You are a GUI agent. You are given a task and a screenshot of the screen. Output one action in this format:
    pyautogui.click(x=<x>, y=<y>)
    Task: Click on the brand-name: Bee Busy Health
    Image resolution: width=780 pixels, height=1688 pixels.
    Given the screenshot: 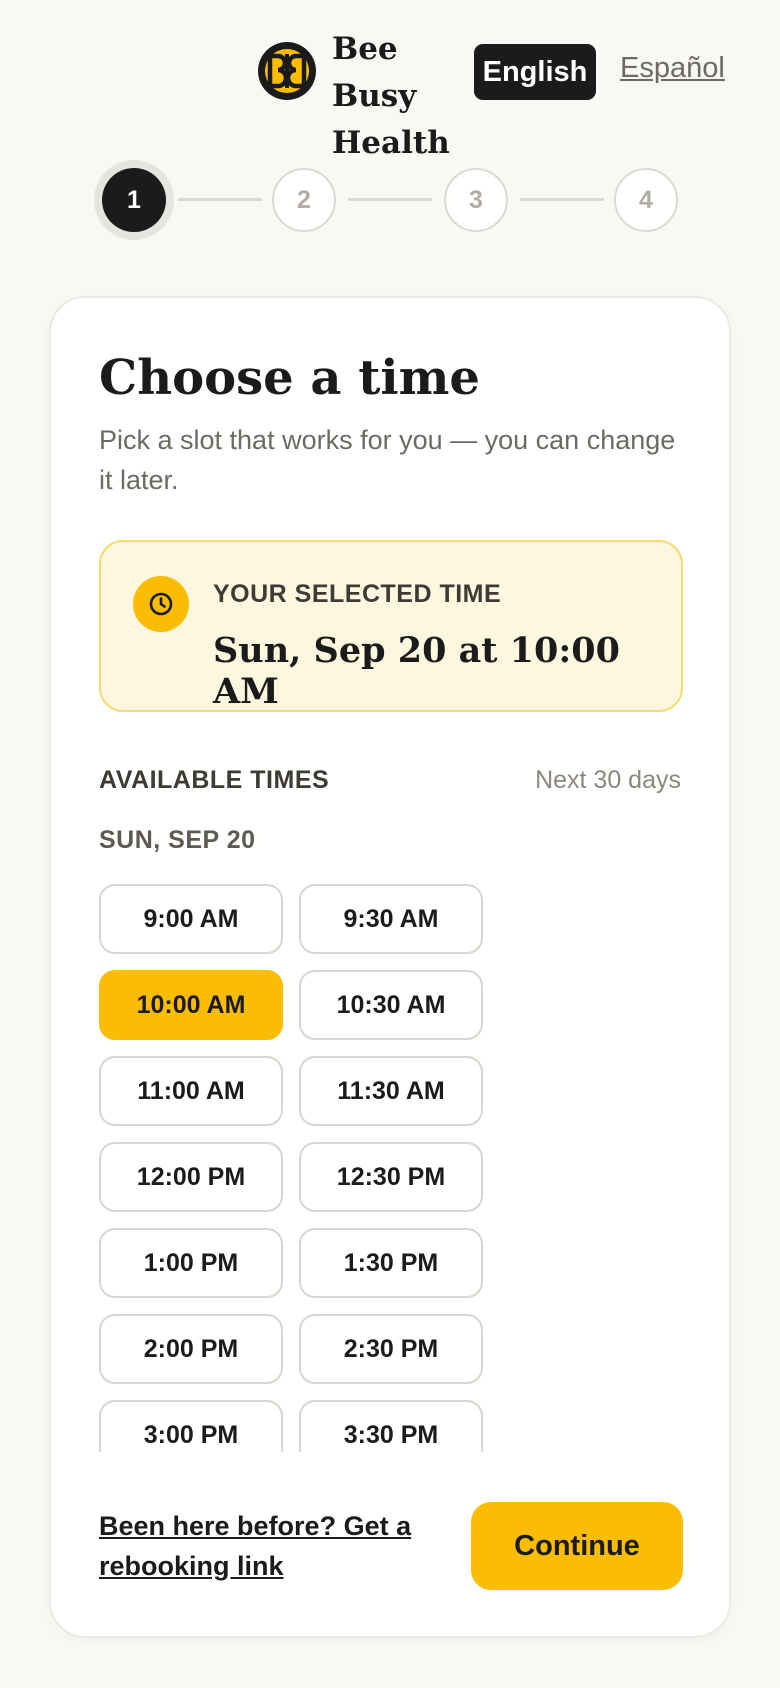 What is the action you would take?
    pyautogui.click(x=407, y=96)
    